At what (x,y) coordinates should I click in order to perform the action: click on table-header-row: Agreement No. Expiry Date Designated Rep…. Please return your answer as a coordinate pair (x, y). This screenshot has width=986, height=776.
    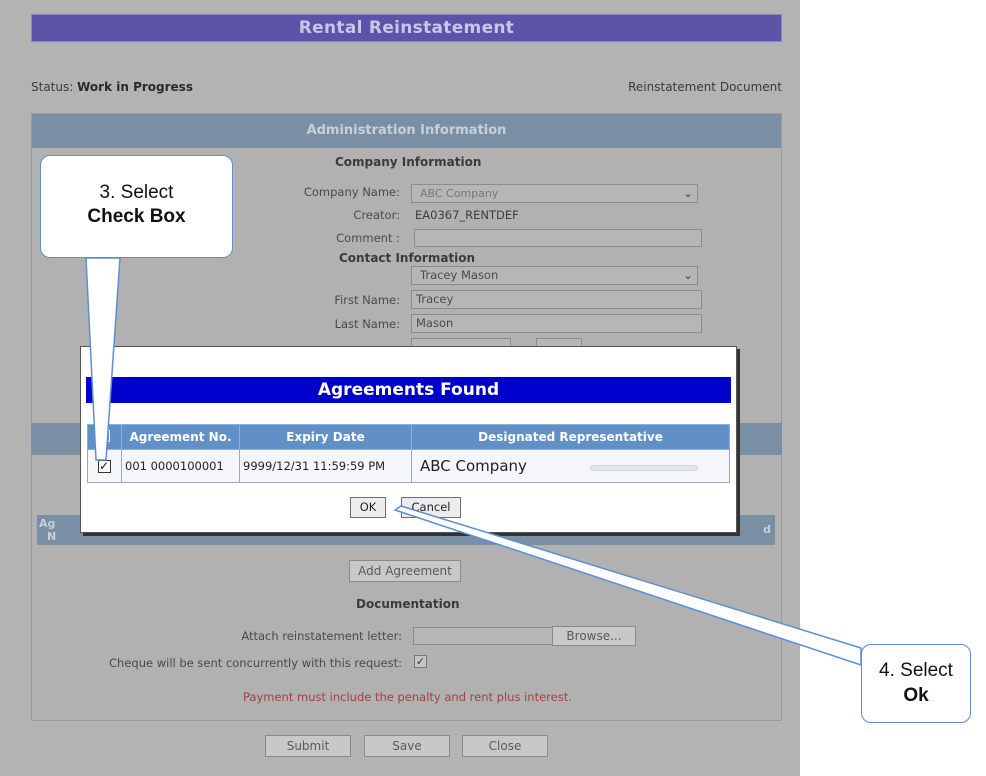
    Looking at the image, I should click on (408, 437).